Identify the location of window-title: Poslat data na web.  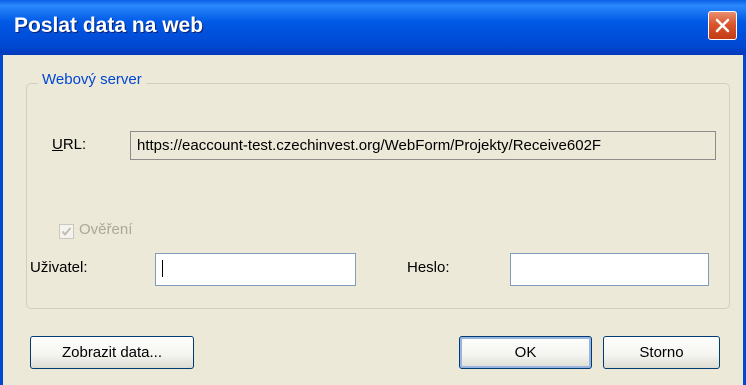
(109, 25).